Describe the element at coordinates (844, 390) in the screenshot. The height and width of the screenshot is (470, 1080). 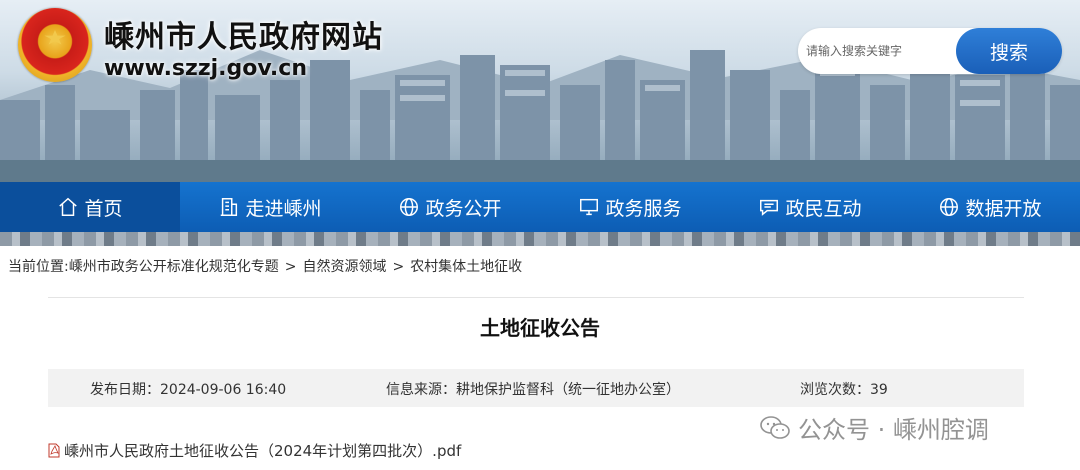
I see `view-count: 浏览次数：39` at that location.